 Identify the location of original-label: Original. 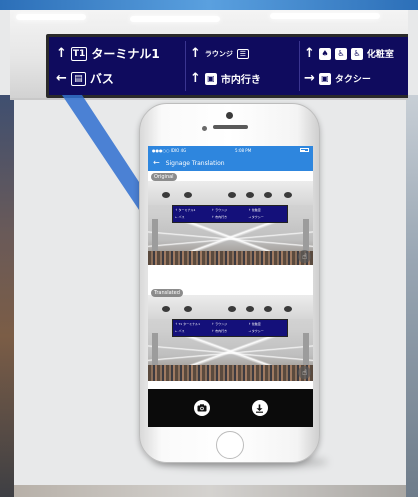
(164, 177).